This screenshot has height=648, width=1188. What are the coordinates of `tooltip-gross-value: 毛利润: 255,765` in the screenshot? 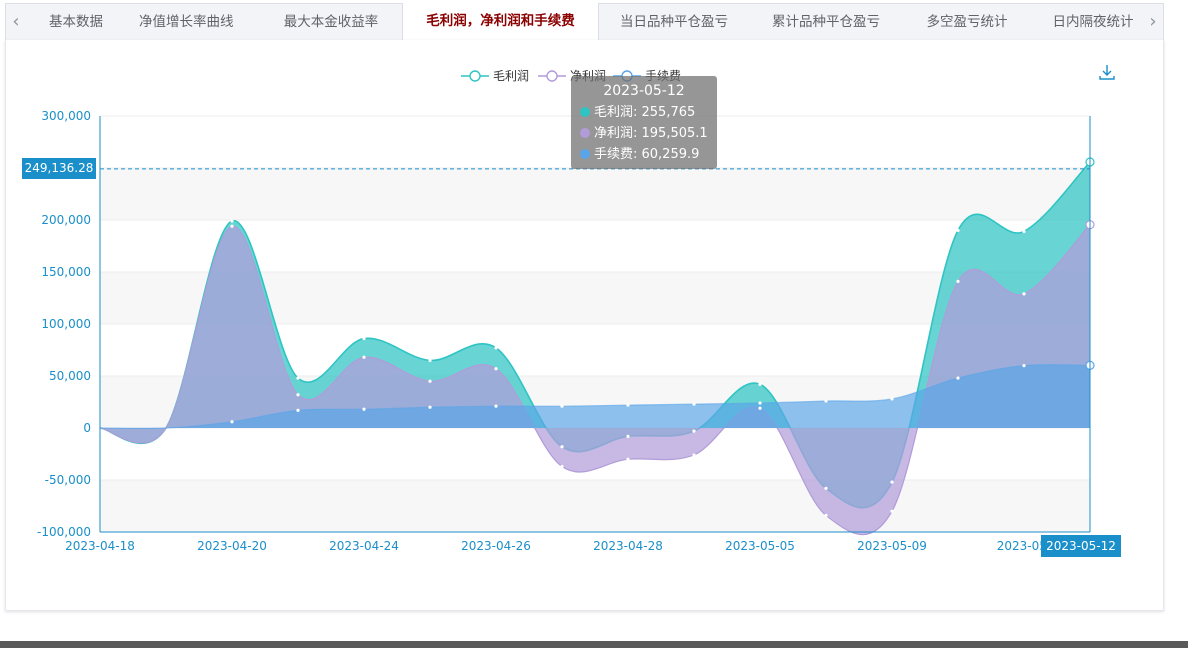 It's located at (645, 112).